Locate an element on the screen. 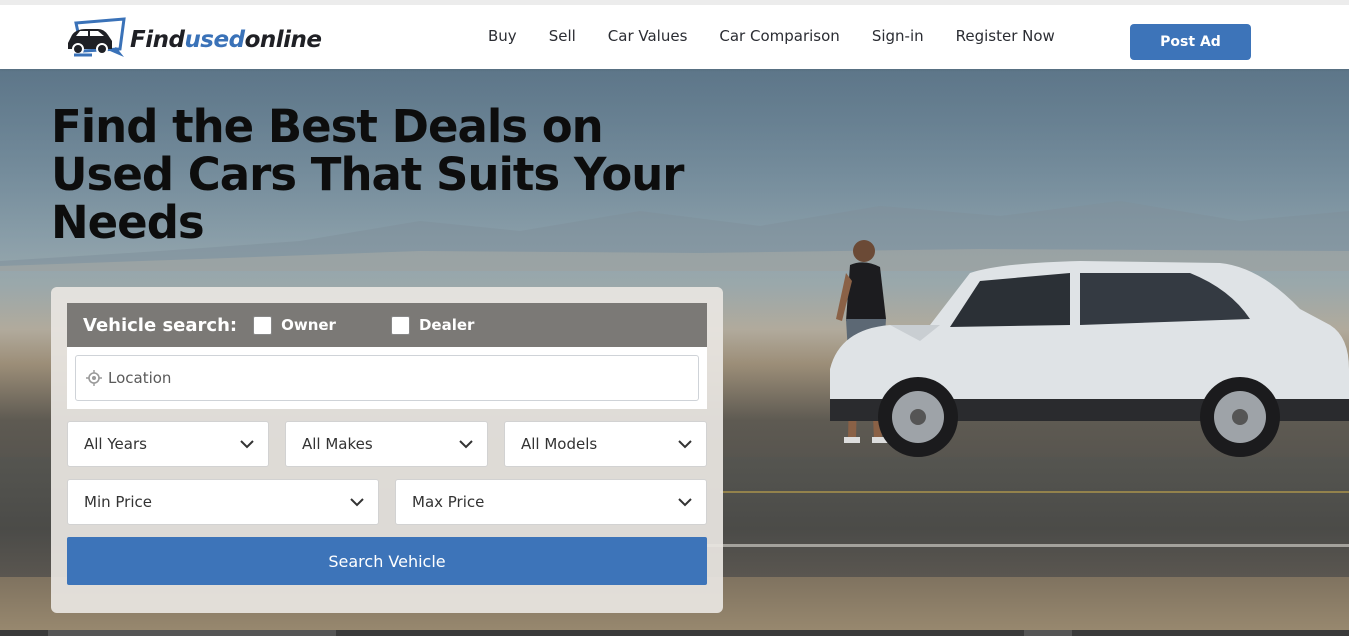  max-price-select-value: Max Price is located at coordinates (448, 502).